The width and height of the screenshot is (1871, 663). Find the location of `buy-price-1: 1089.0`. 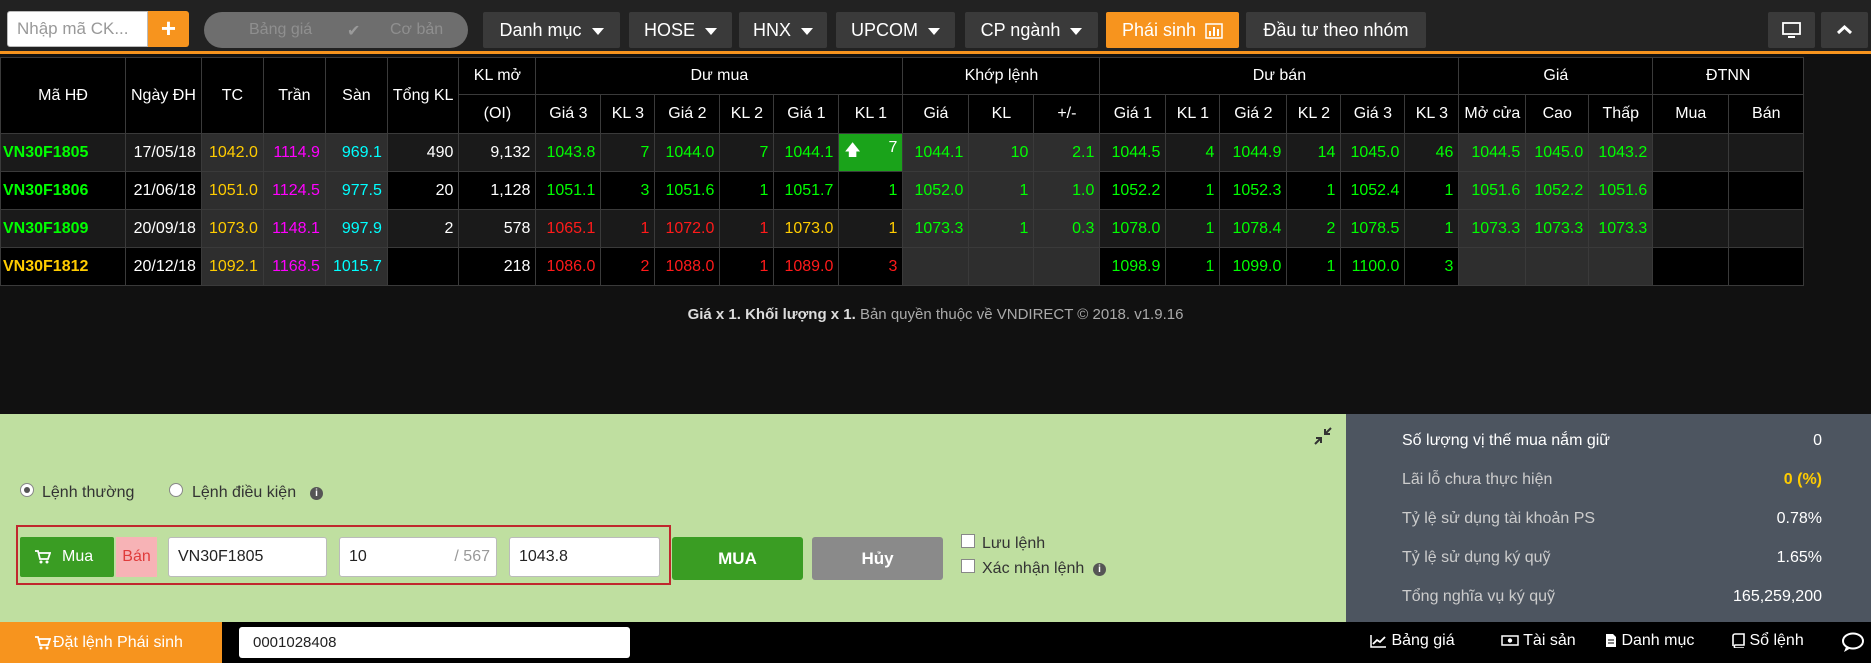

buy-price-1: 1089.0 is located at coordinates (806, 266).